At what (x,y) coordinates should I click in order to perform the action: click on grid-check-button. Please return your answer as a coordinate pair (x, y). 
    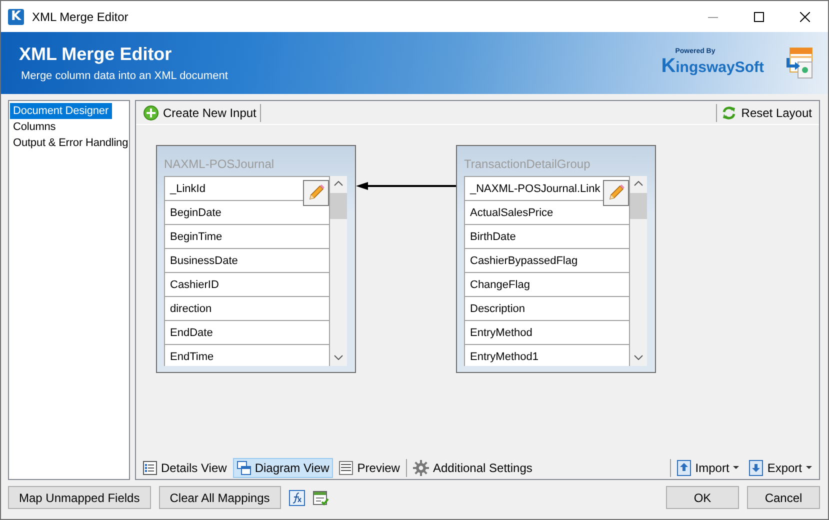
    Looking at the image, I should click on (320, 498).